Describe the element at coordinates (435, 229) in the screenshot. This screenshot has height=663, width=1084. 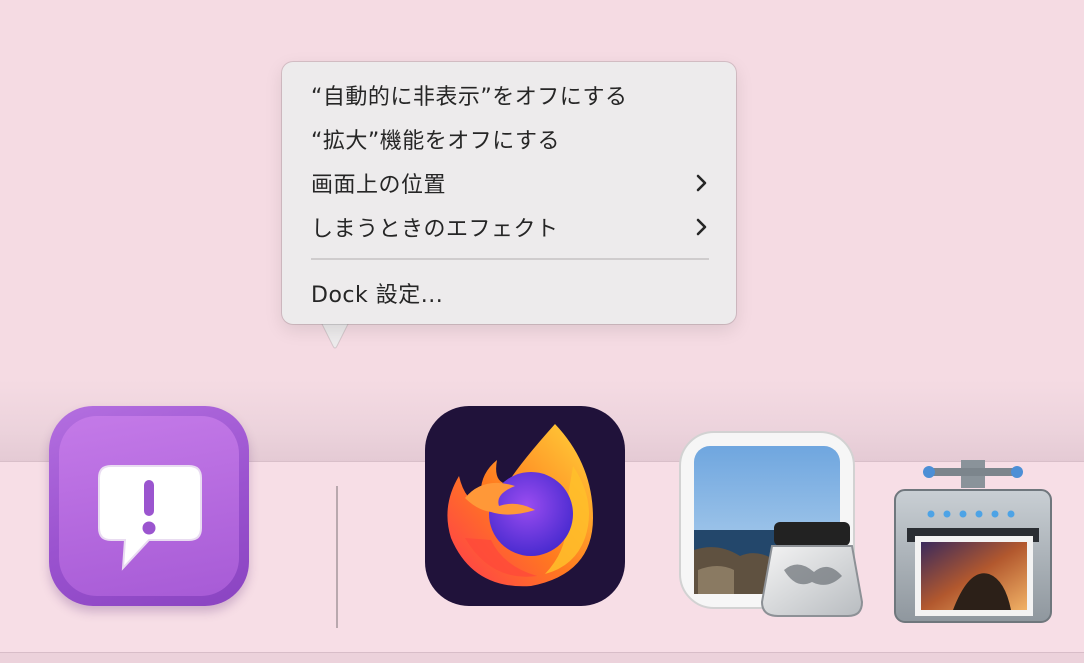
I see `menu-item-label: しまうときのエフェクト` at that location.